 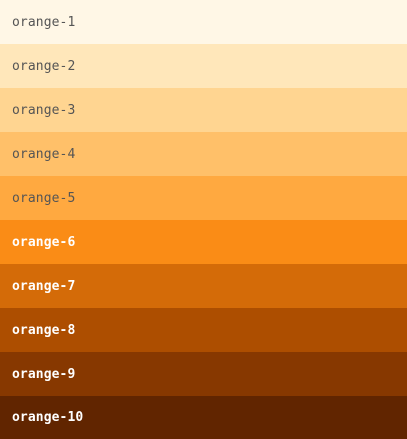 What do you see at coordinates (203, 417) in the screenshot?
I see `swatch-orange-10: orange-10` at bounding box center [203, 417].